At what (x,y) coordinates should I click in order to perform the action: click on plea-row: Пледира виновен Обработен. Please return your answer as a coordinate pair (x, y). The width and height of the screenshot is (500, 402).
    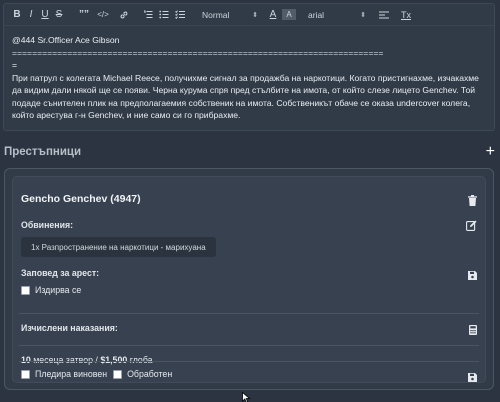
    Looking at the image, I should click on (96, 374).